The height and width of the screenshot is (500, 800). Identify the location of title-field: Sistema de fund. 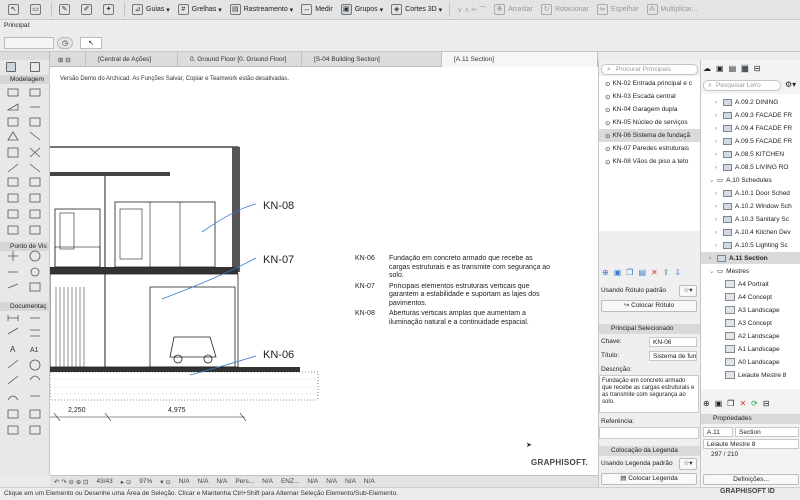
(673, 356).